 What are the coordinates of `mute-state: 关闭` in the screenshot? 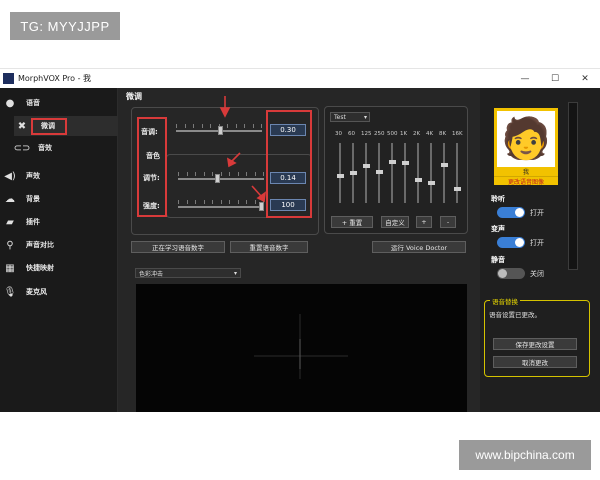 It's located at (537, 274).